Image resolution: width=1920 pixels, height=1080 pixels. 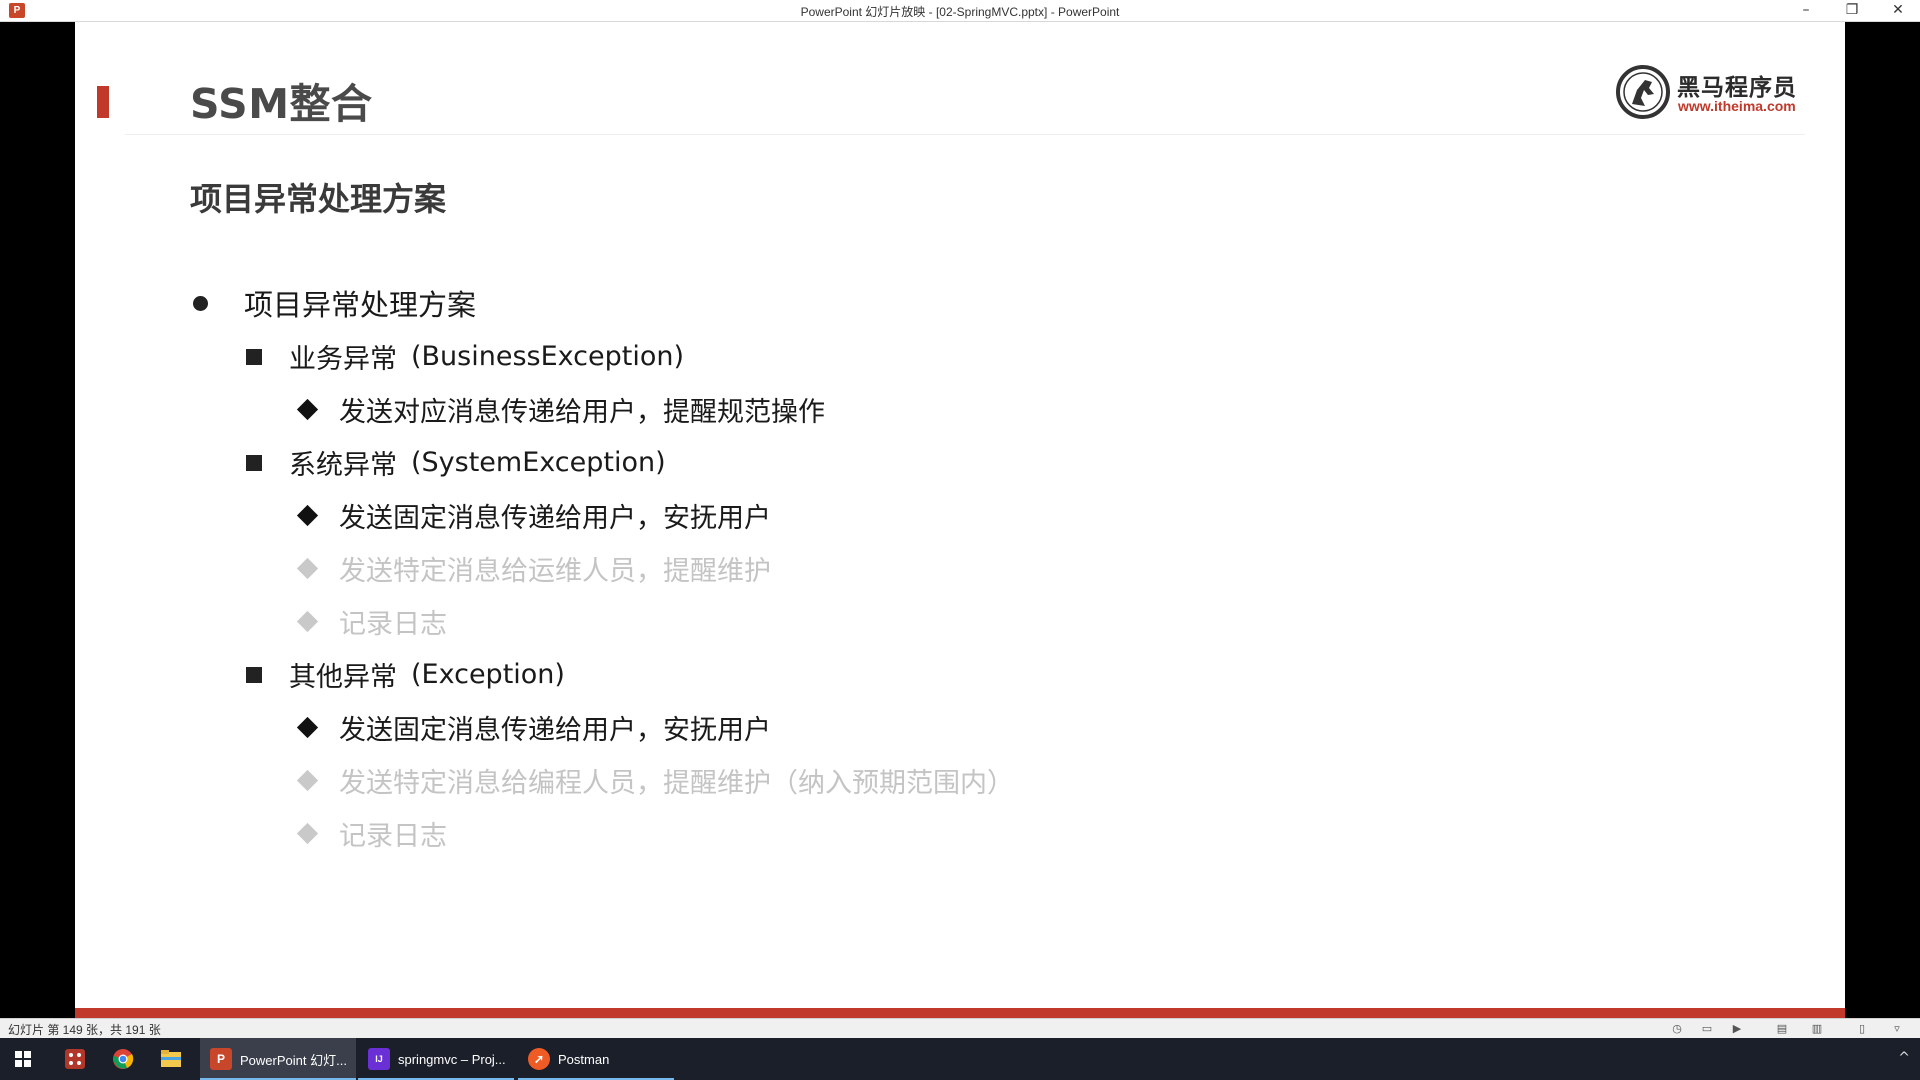 I want to click on category-code: (Exception), so click(x=488, y=674).